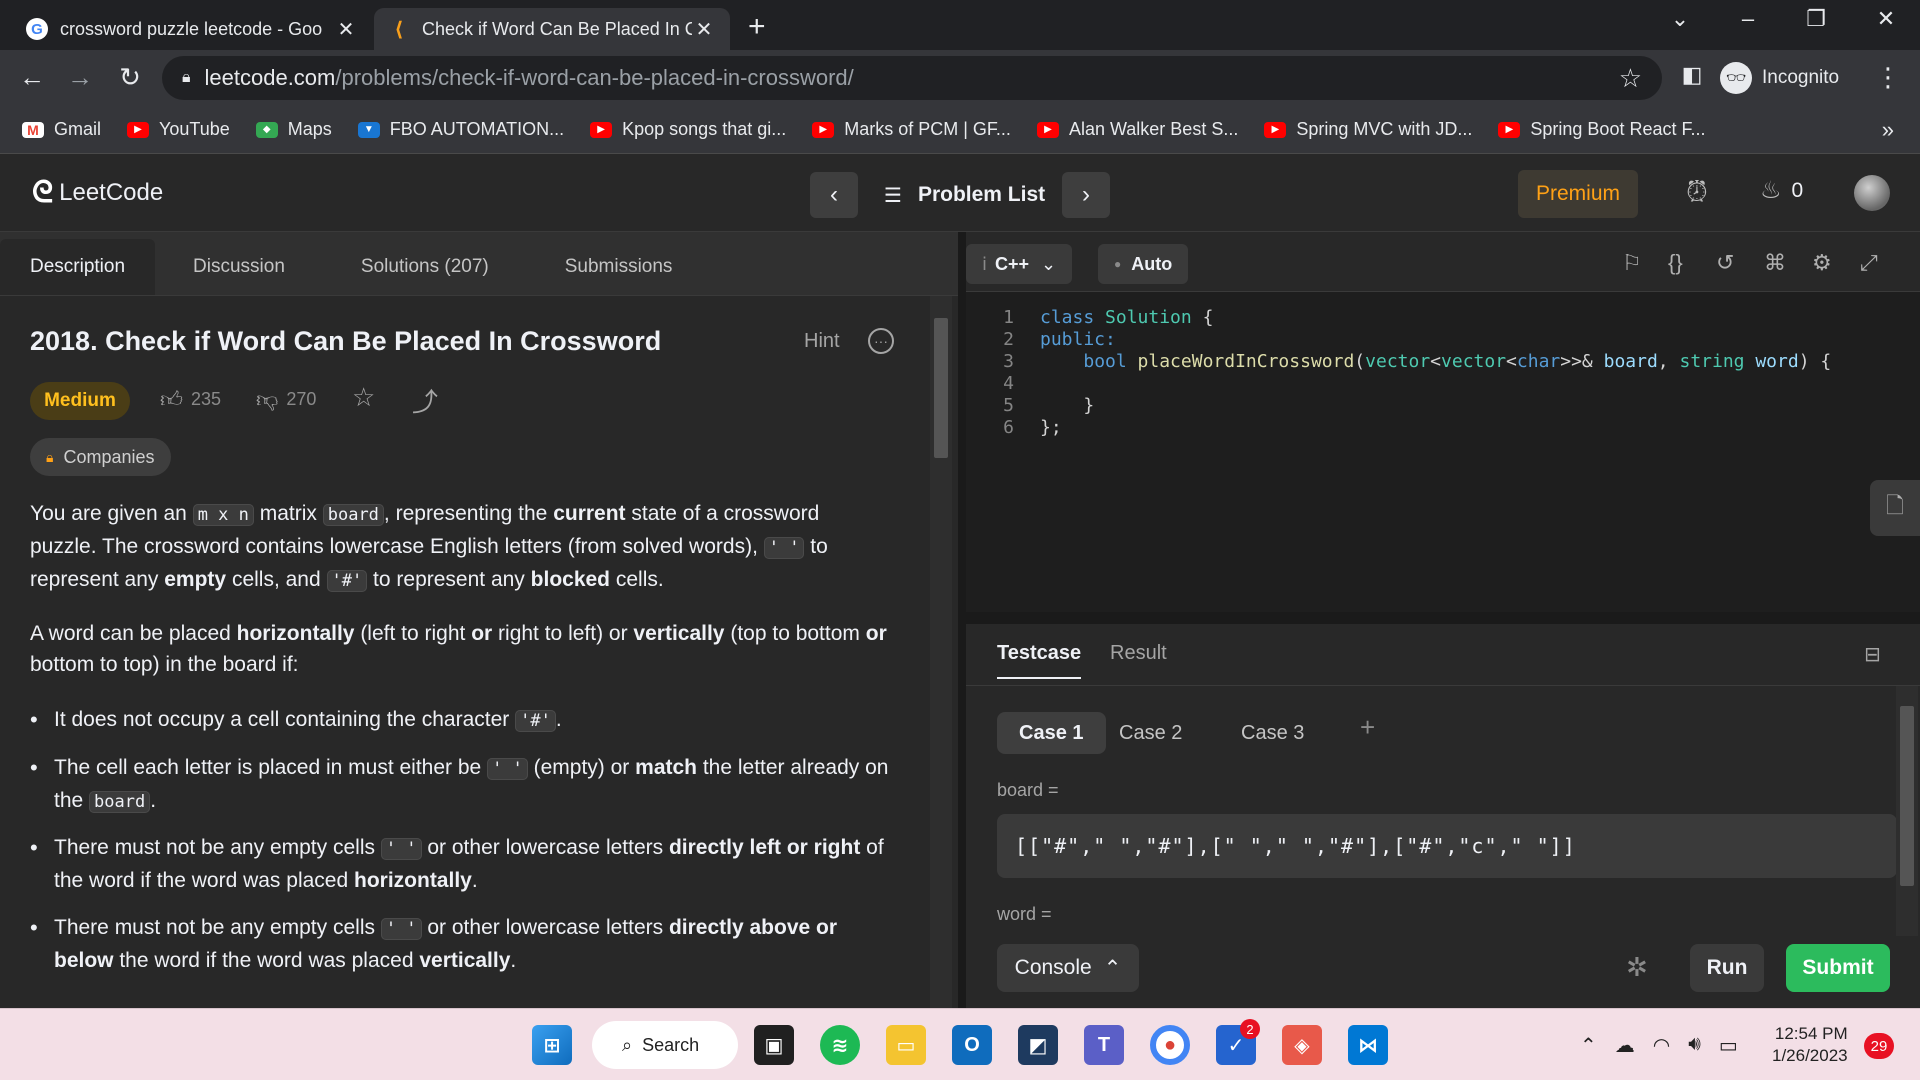  I want to click on language-label: C++, so click(1012, 263).